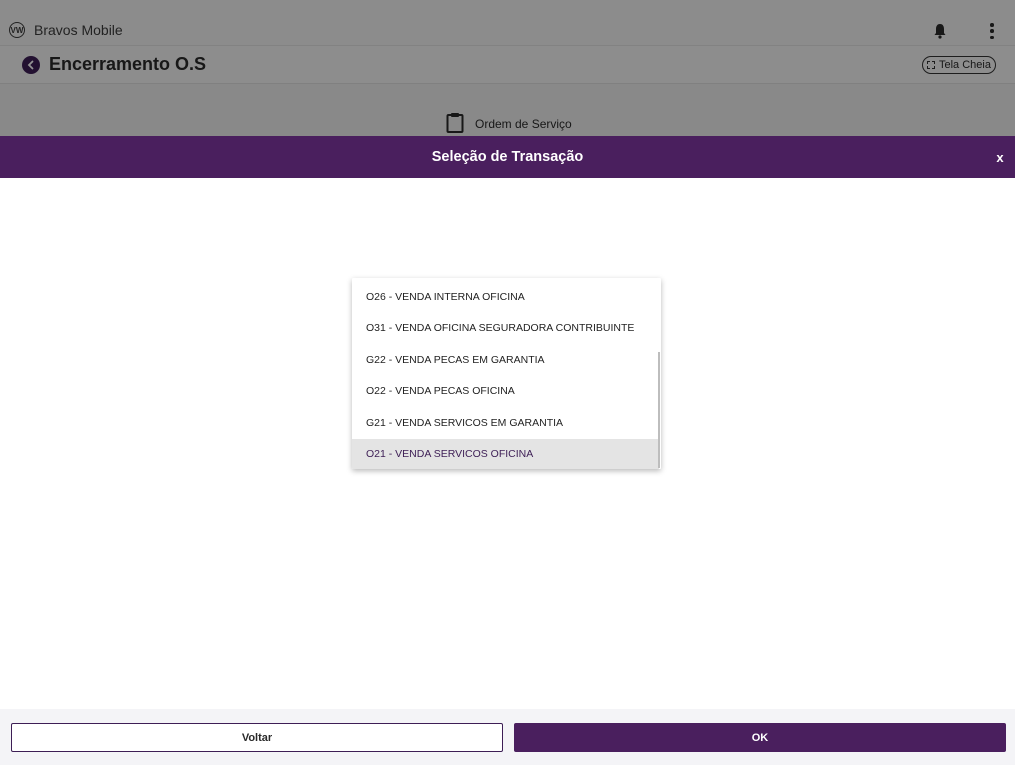  What do you see at coordinates (17, 30) in the screenshot?
I see `vw-logo-icon: VW` at bounding box center [17, 30].